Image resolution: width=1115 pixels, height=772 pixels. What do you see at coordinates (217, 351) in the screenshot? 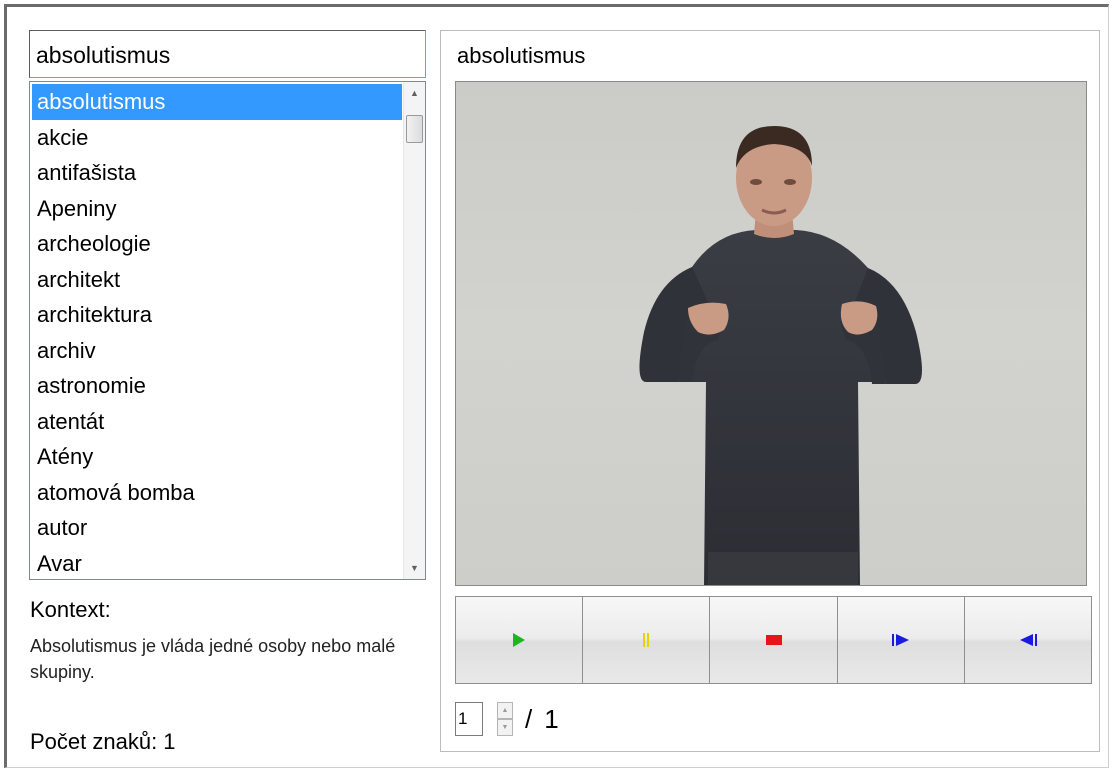
I see `list-item: archiv` at bounding box center [217, 351].